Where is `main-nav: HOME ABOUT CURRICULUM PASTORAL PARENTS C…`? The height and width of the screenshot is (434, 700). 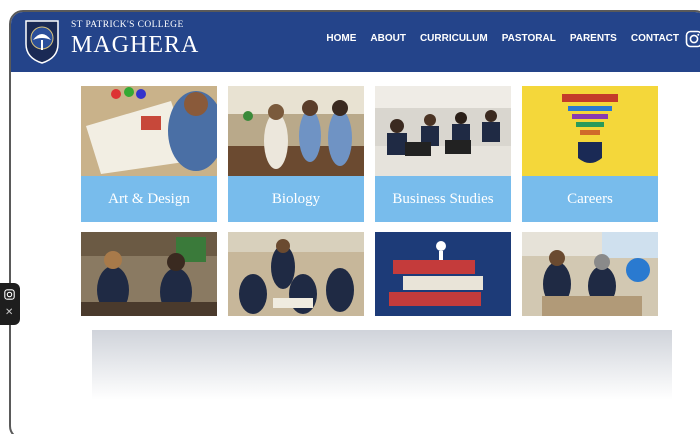 main-nav: HOME ABOUT CURRICULUM PASTORAL PARENTS C… is located at coordinates (502, 38).